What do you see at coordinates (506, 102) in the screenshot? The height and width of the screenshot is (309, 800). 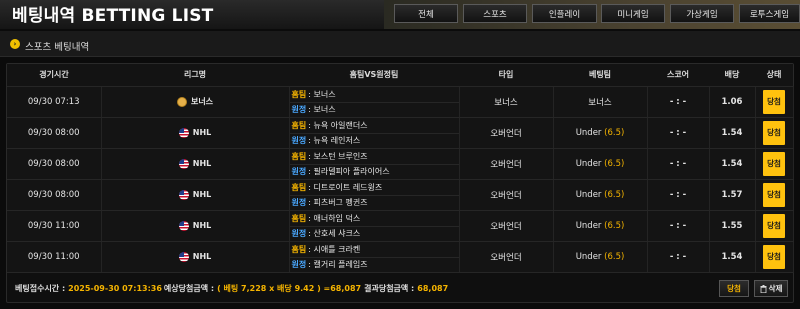 I see `bet-type: 보너스` at bounding box center [506, 102].